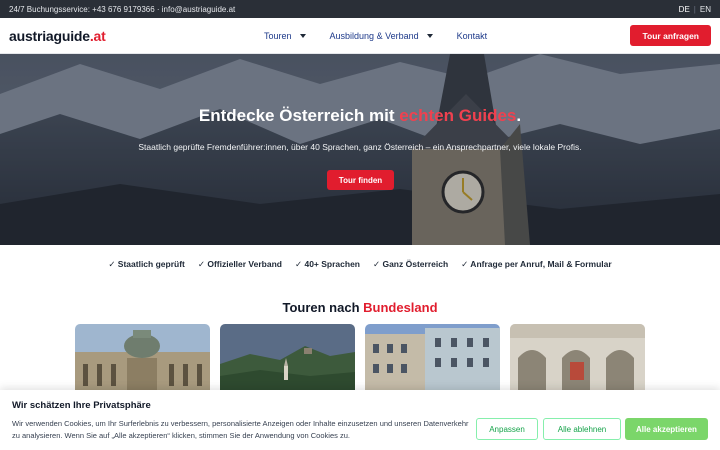 Image resolution: width=720 pixels, height=450 pixels. I want to click on landscape-image, so click(287, 359).